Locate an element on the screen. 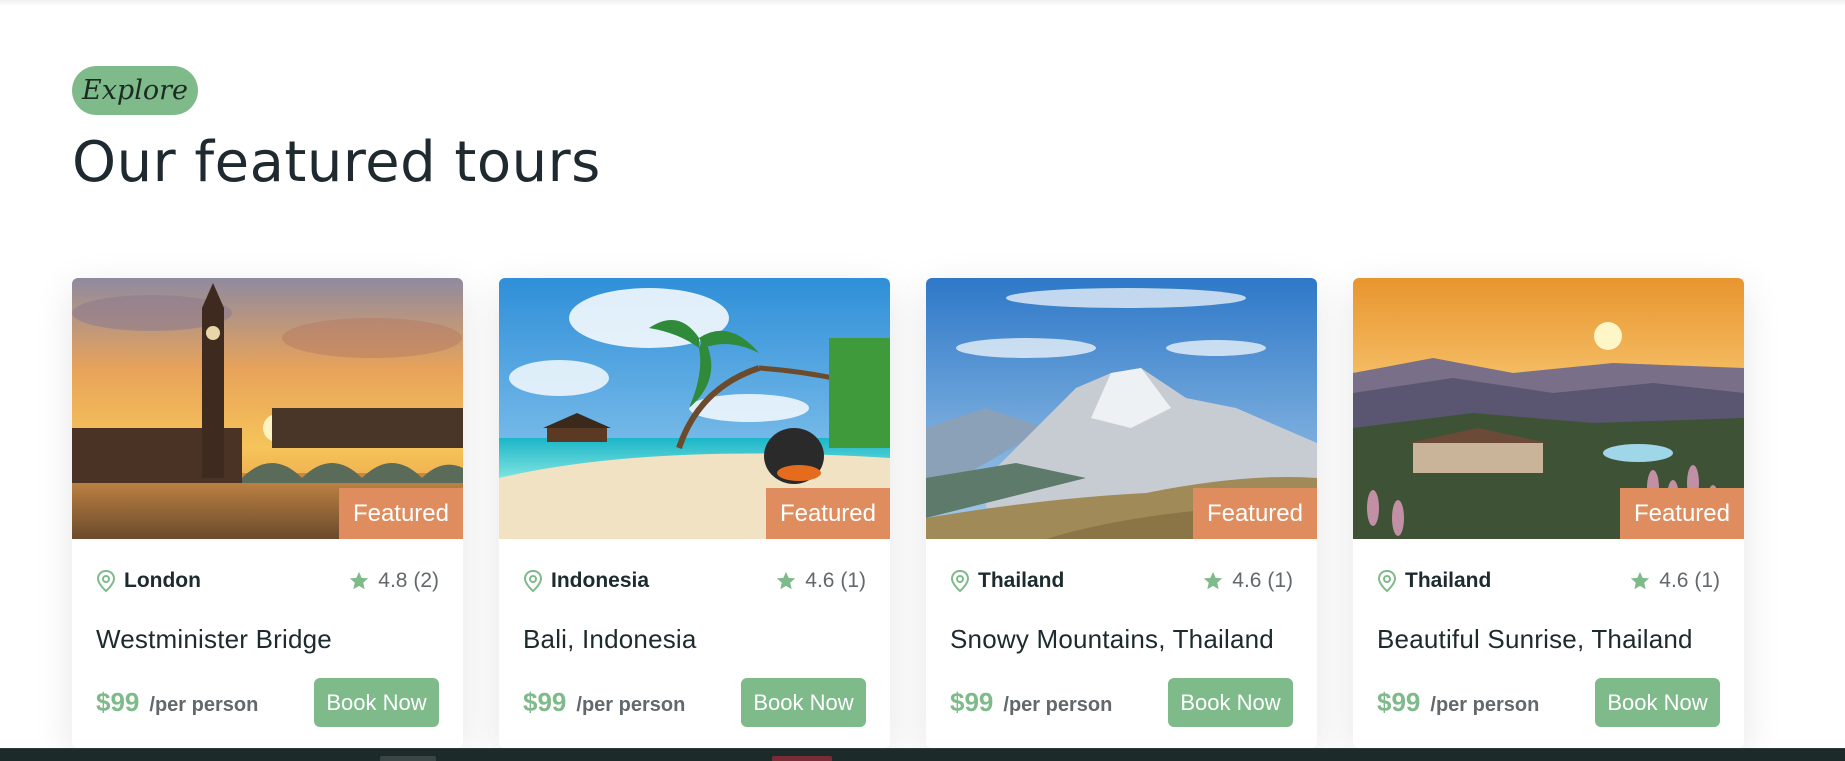 The width and height of the screenshot is (1845, 761). tour-location: Indonesia is located at coordinates (586, 581).